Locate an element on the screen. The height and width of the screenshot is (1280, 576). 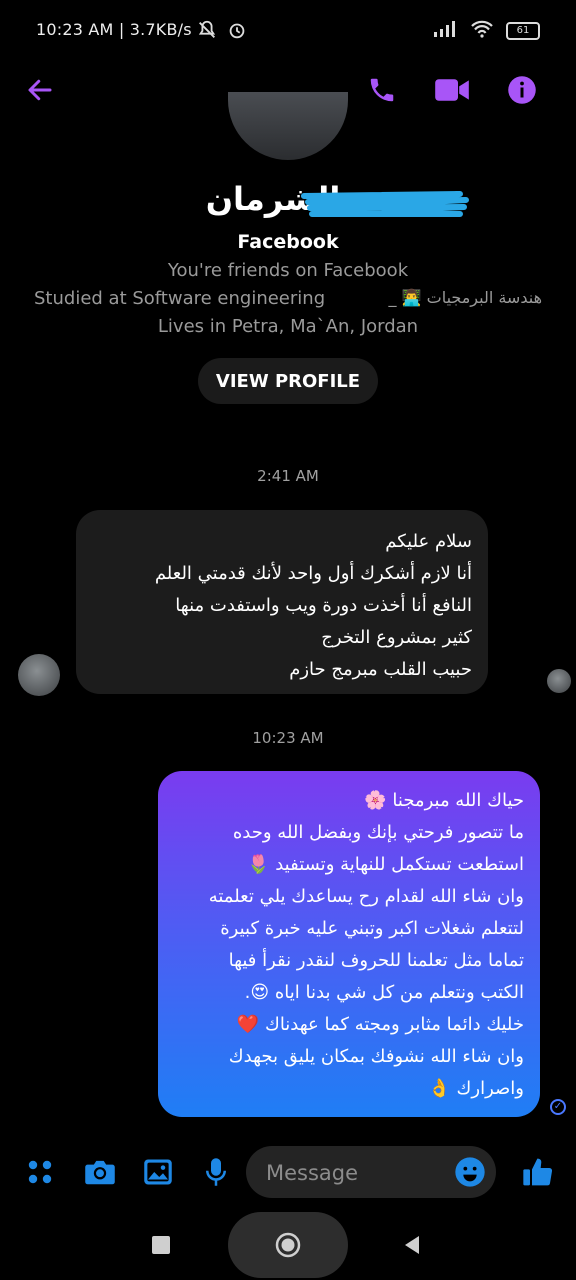
signal-icon is located at coordinates (446, 31).